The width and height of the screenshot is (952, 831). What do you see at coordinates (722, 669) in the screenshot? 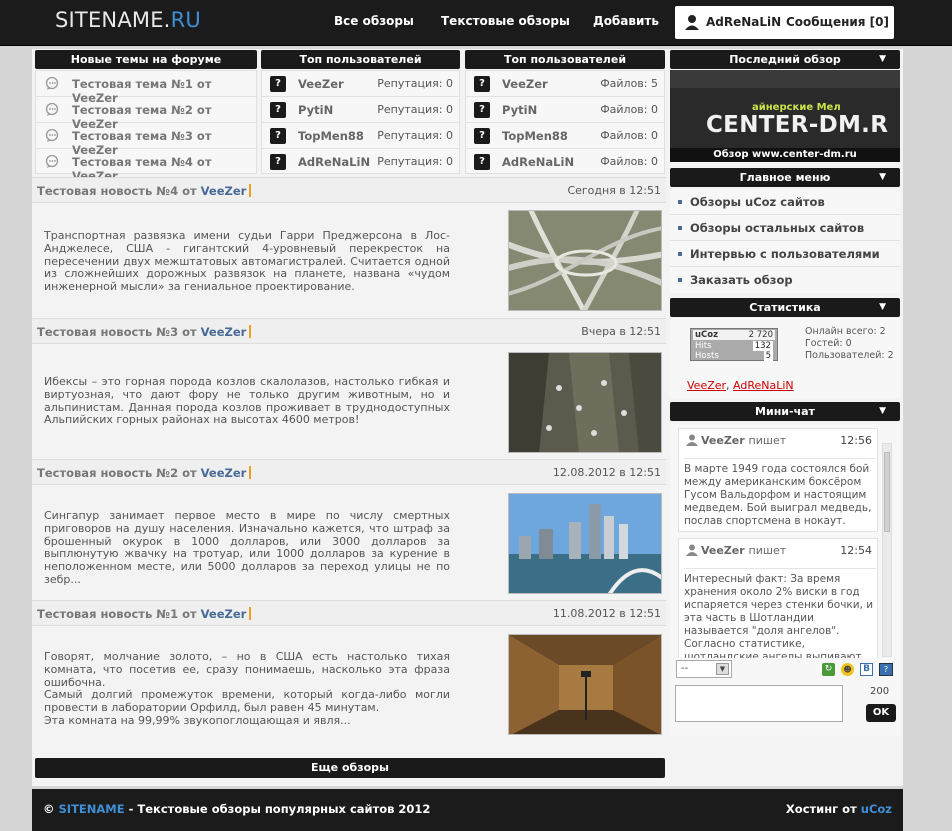
I see `chevron-down-icon: ▼` at bounding box center [722, 669].